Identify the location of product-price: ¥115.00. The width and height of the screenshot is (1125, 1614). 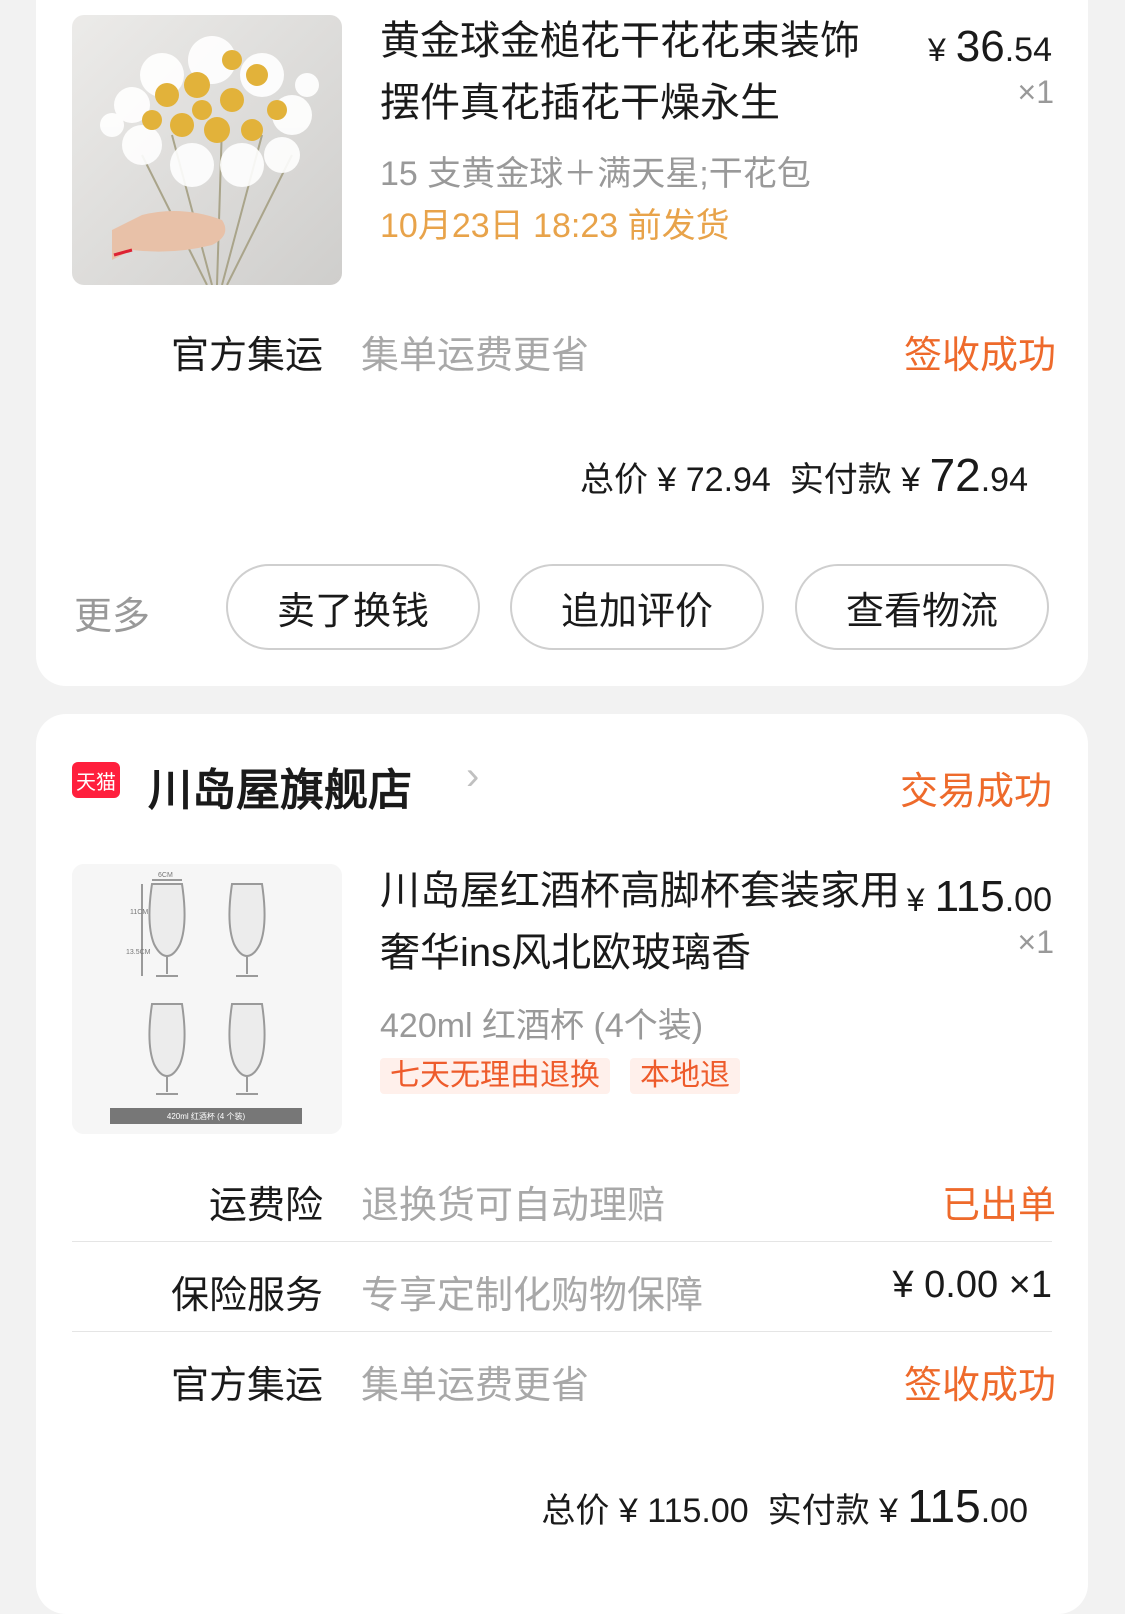
(979, 897).